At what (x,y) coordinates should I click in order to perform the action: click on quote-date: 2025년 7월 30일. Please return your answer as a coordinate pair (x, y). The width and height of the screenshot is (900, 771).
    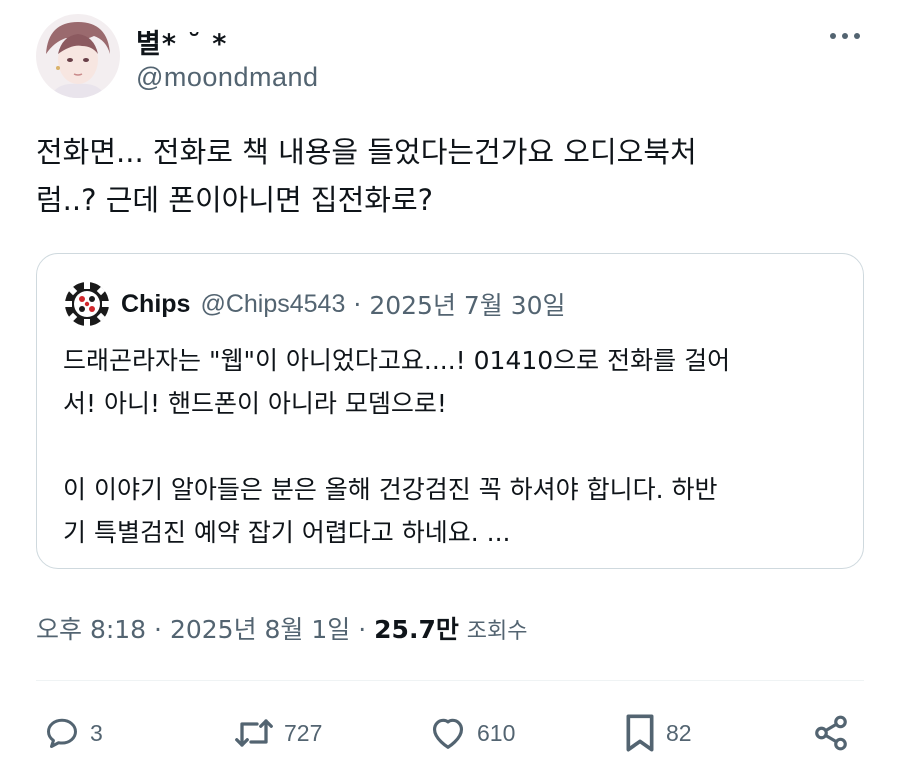
    Looking at the image, I should click on (467, 304).